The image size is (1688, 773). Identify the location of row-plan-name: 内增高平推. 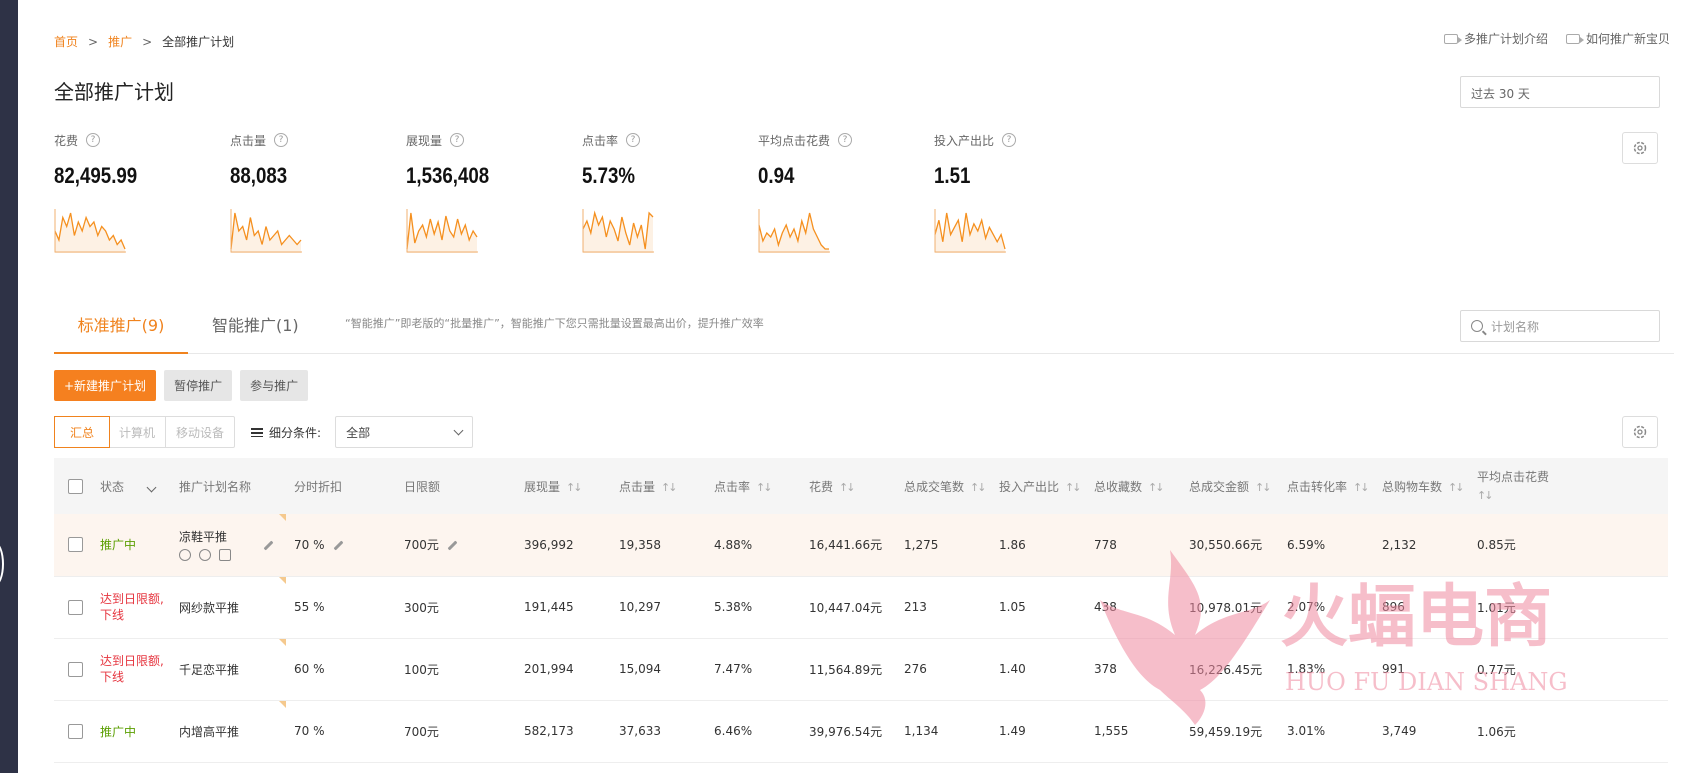
(209, 732).